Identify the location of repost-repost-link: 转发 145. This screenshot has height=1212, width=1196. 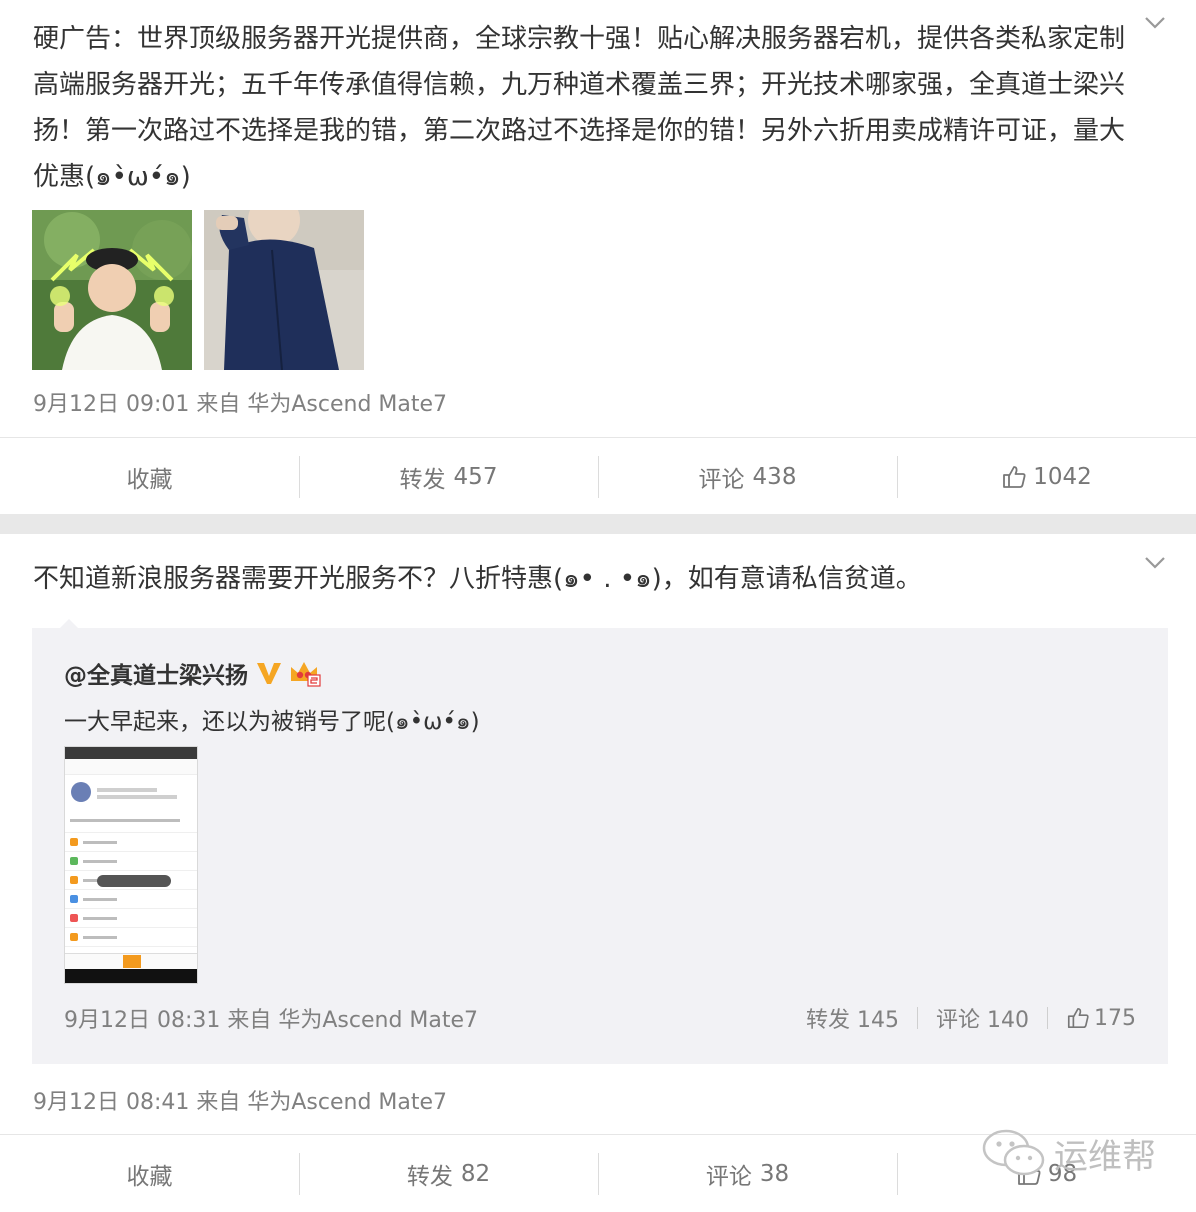
(852, 1018).